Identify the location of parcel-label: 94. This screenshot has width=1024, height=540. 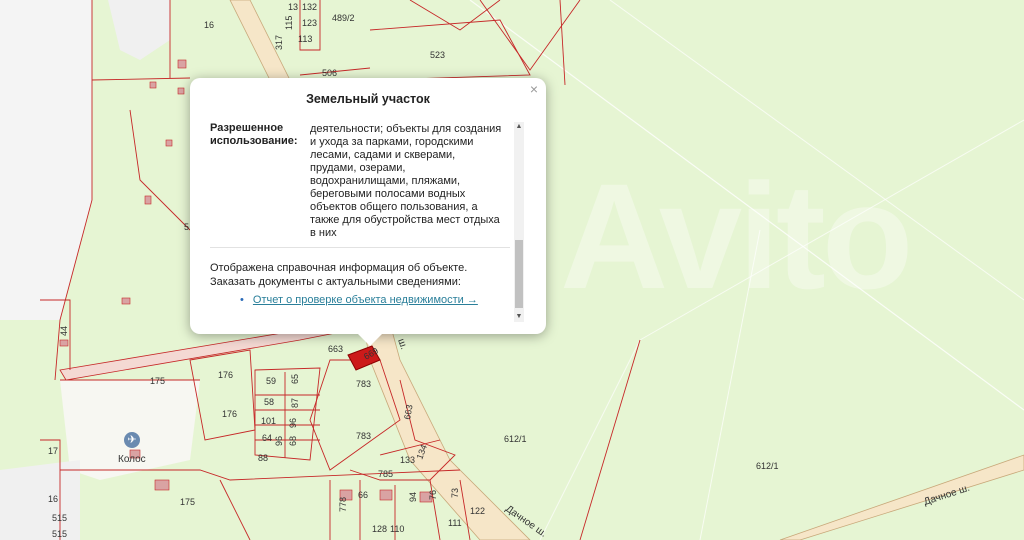
(413, 497).